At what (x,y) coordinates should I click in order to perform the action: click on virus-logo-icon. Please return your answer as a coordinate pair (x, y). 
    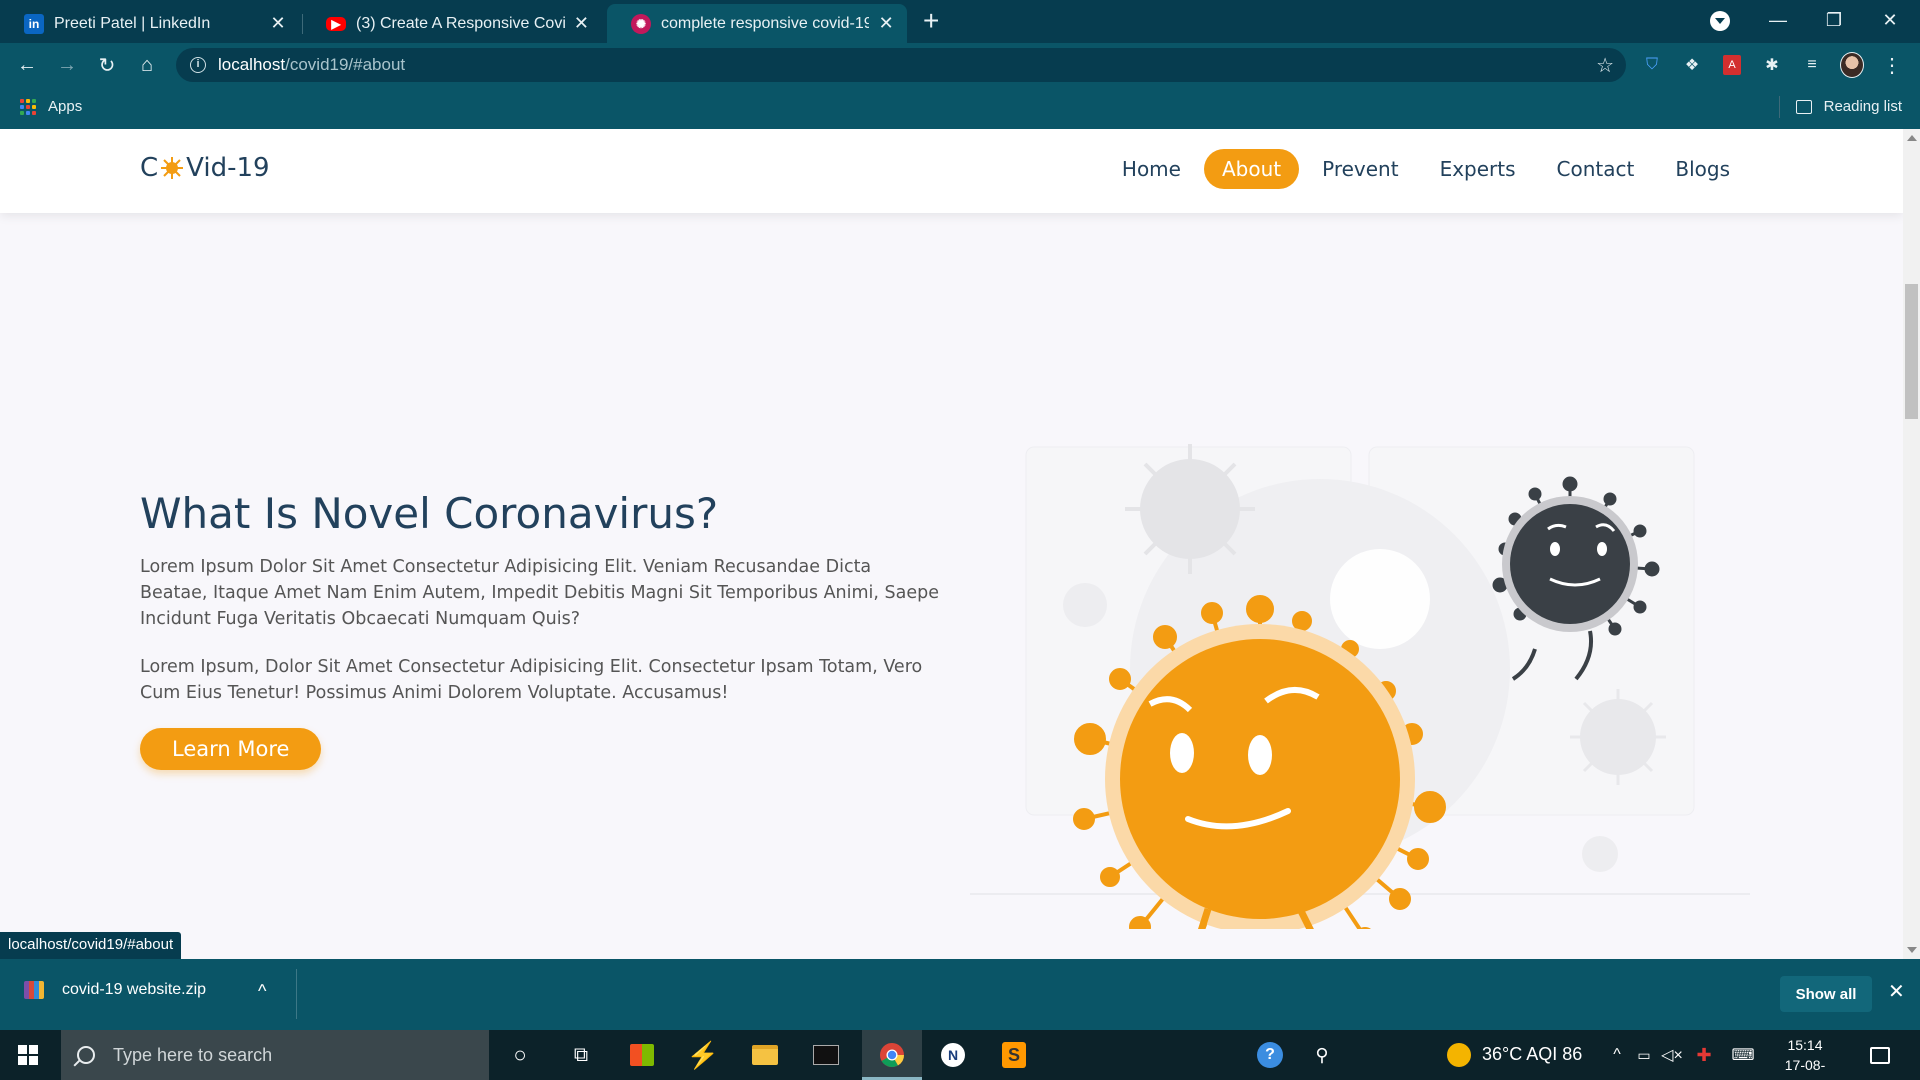
    Looking at the image, I should click on (172, 168).